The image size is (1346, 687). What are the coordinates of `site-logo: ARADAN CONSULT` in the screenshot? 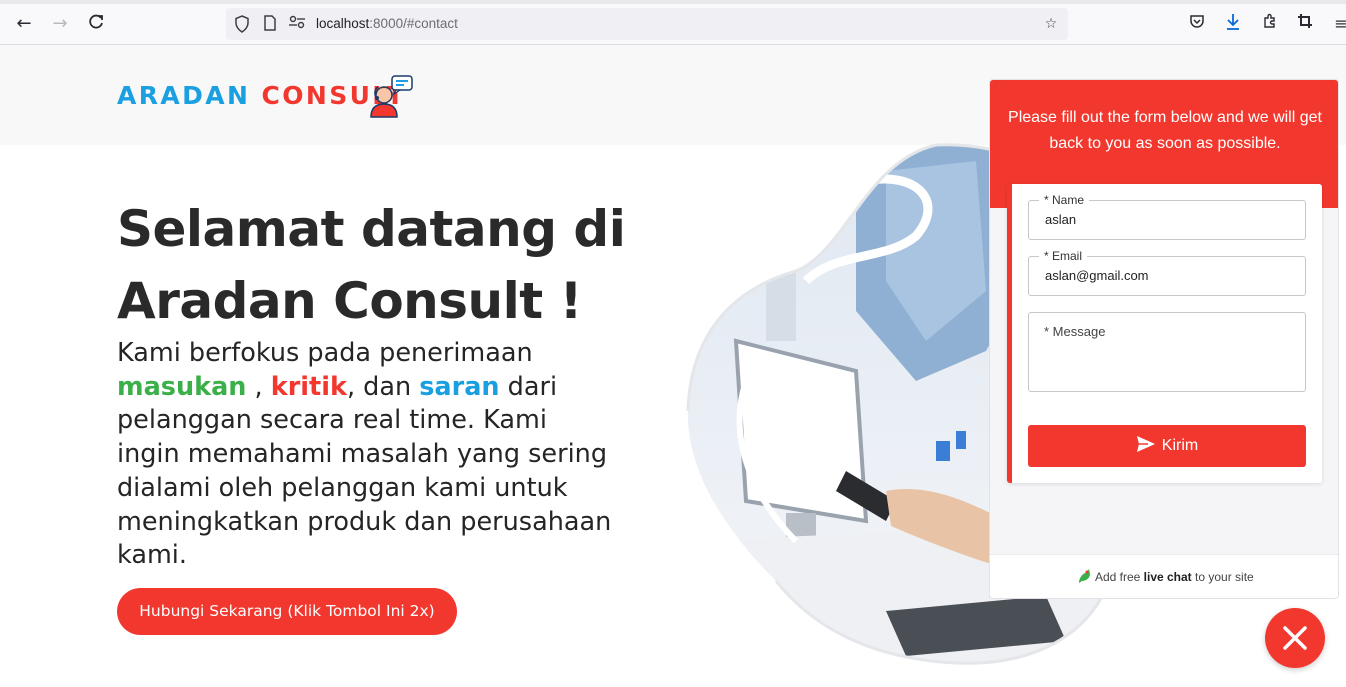 It's located at (261, 95).